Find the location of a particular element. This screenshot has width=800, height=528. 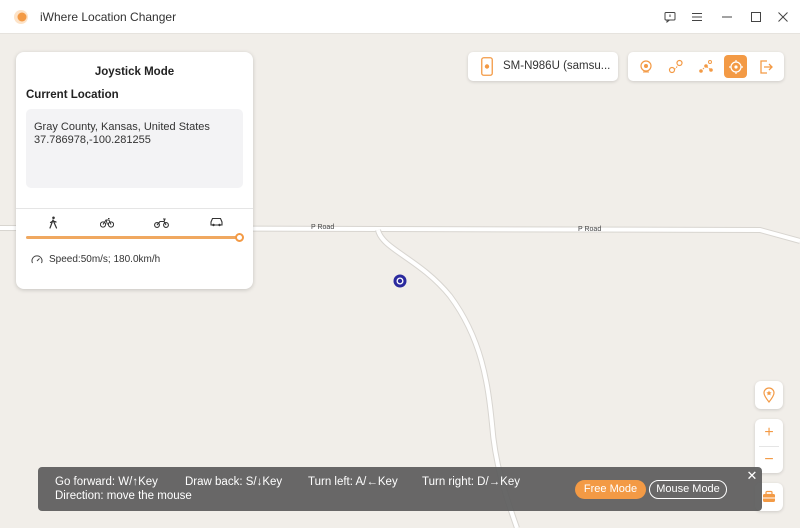

close-button is located at coordinates (783, 17).